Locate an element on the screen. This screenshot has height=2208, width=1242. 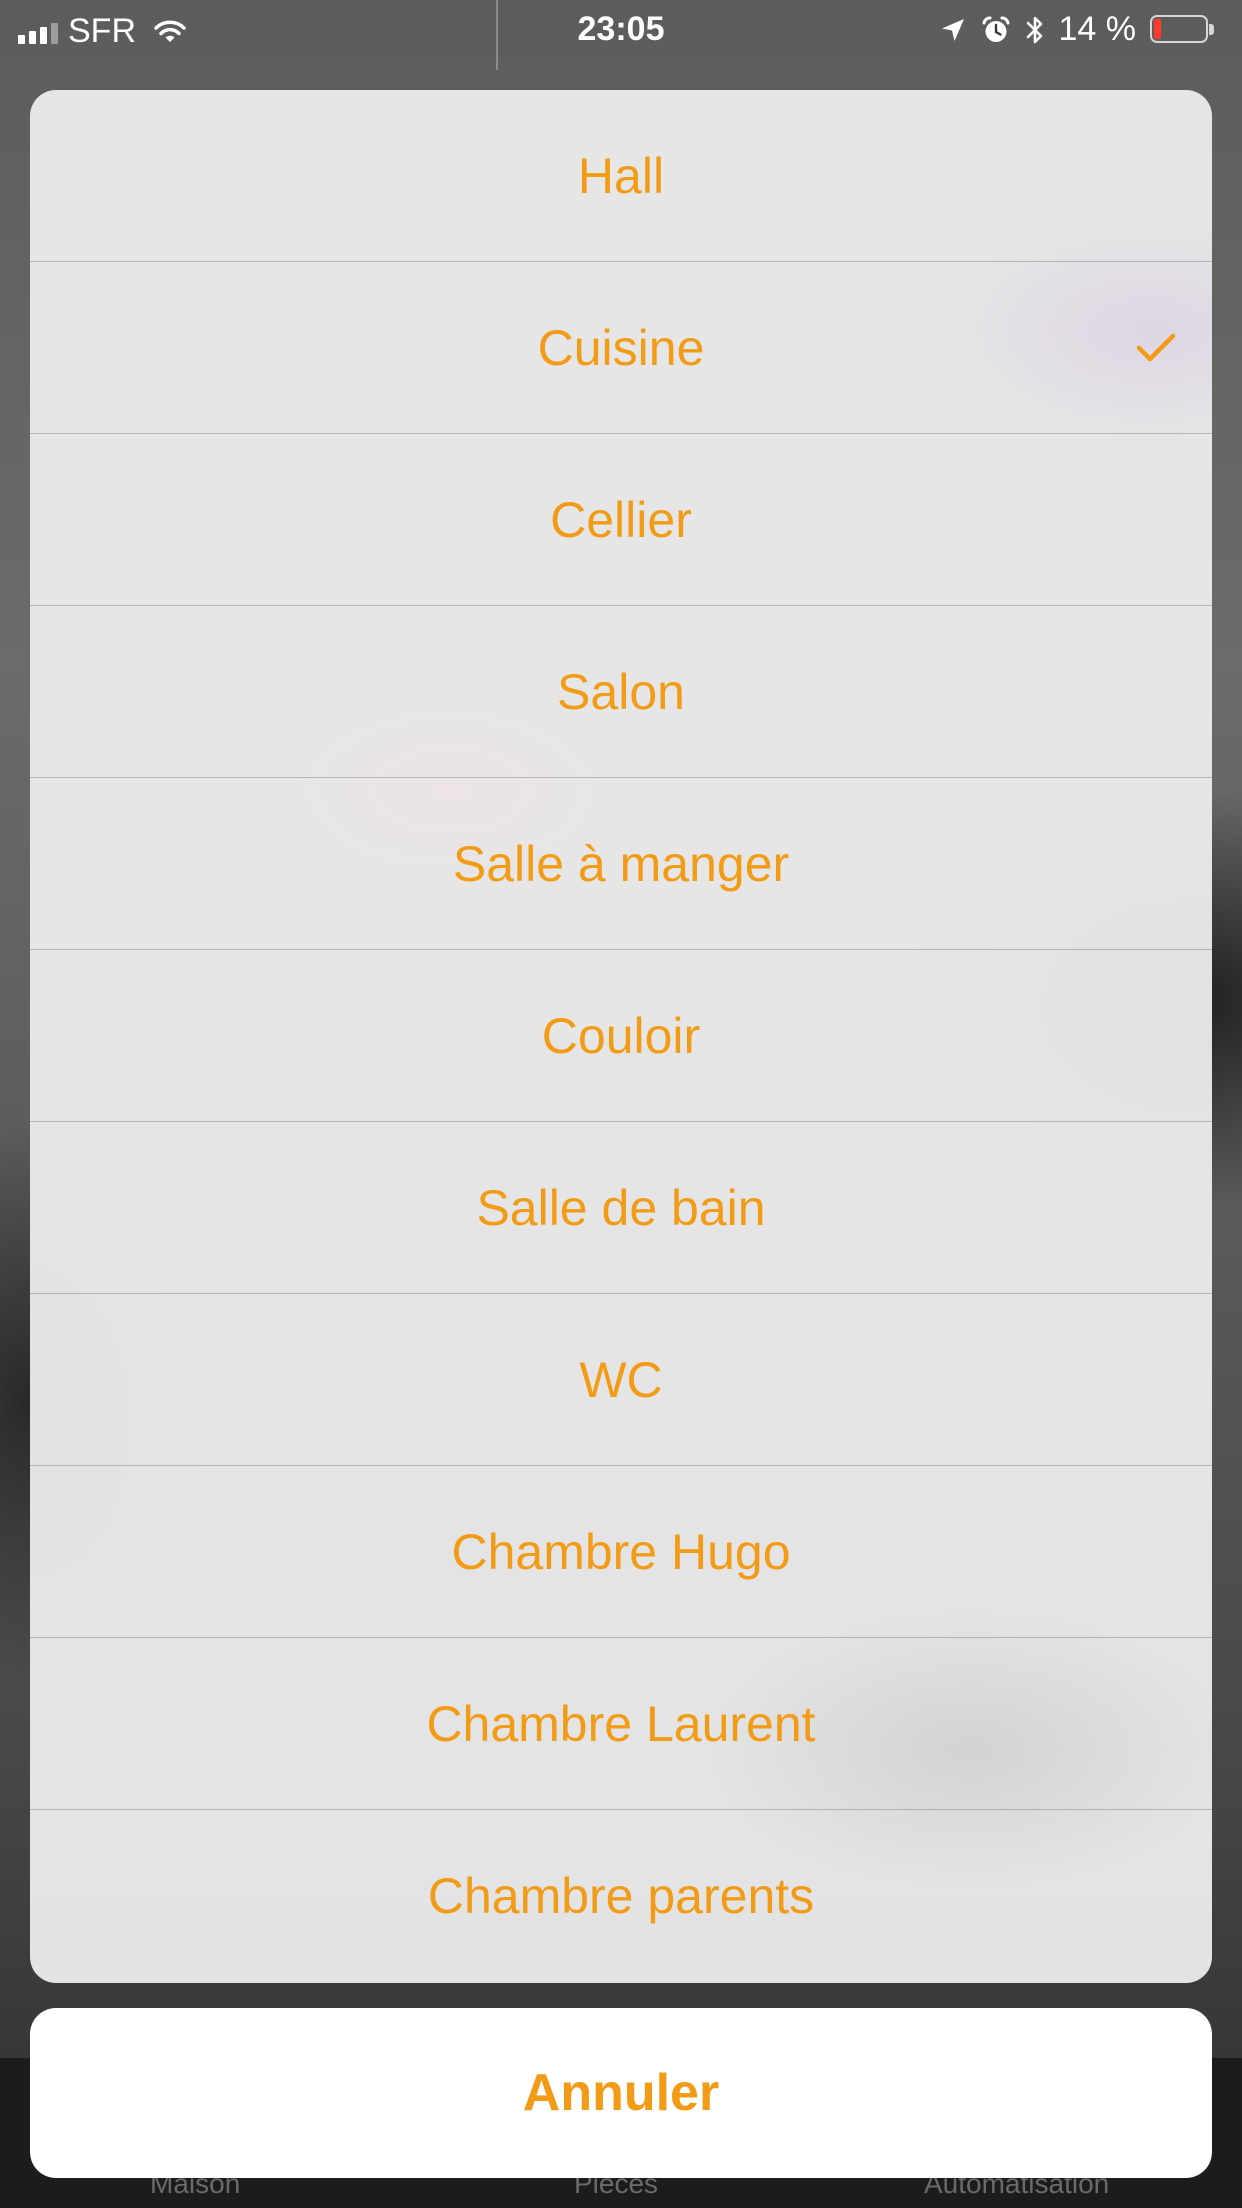
room-option-cuisine: Cuisine is located at coordinates (621, 348).